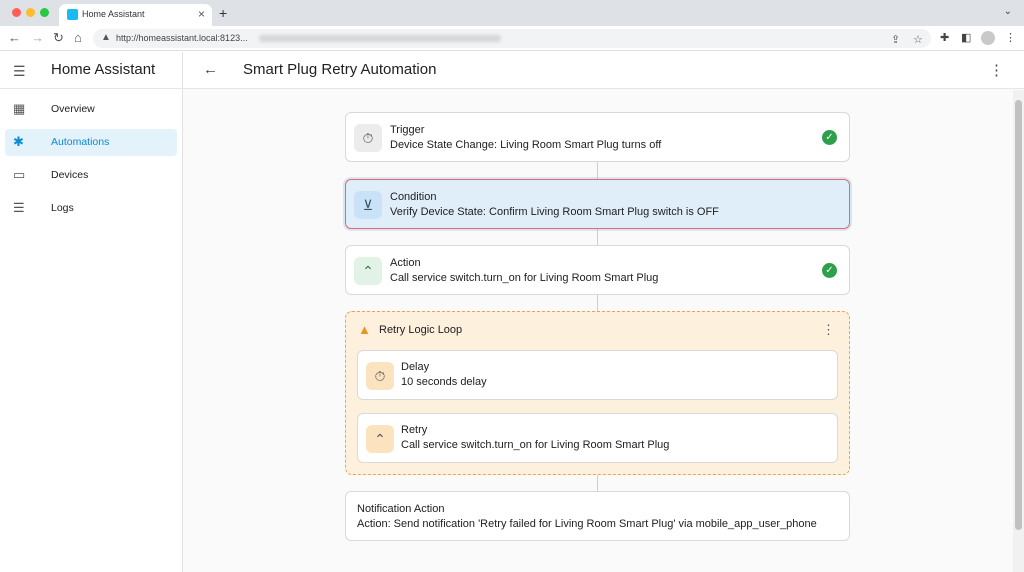 This screenshot has height=572, width=1024. Describe the element at coordinates (996, 70) in the screenshot. I see `more-options-icon: ⋮` at that location.